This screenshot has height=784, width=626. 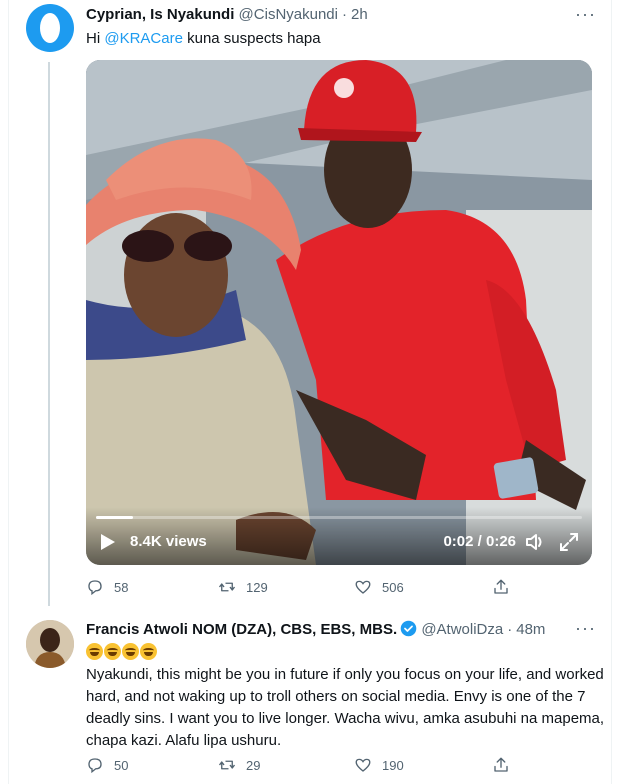 I want to click on video-timecode: 0:02 / 0:26, so click(x=479, y=541).